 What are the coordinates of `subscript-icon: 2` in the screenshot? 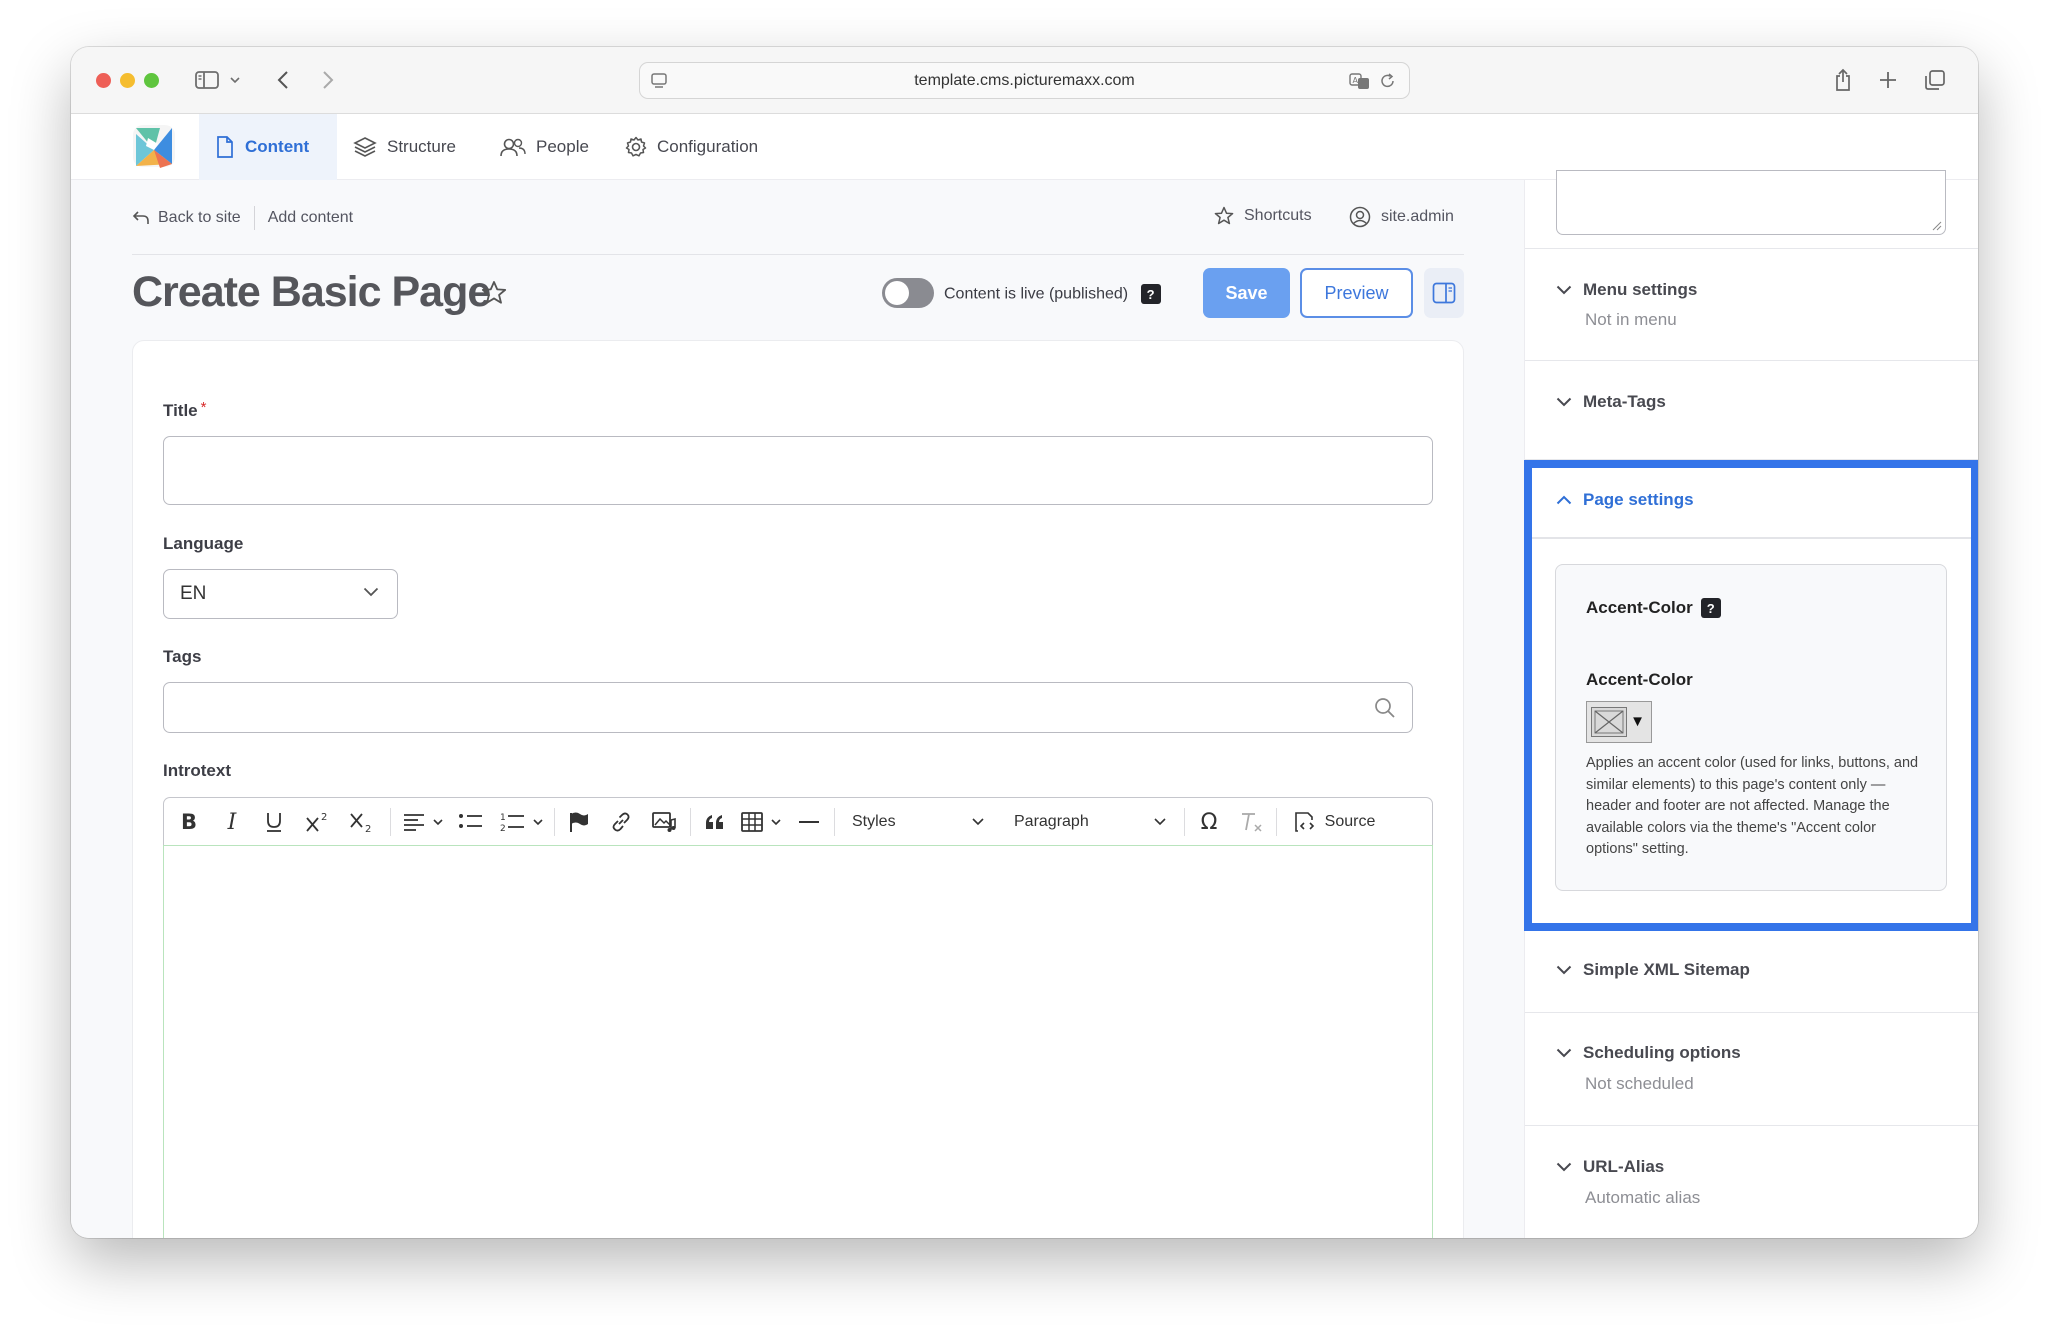 It's located at (362, 822).